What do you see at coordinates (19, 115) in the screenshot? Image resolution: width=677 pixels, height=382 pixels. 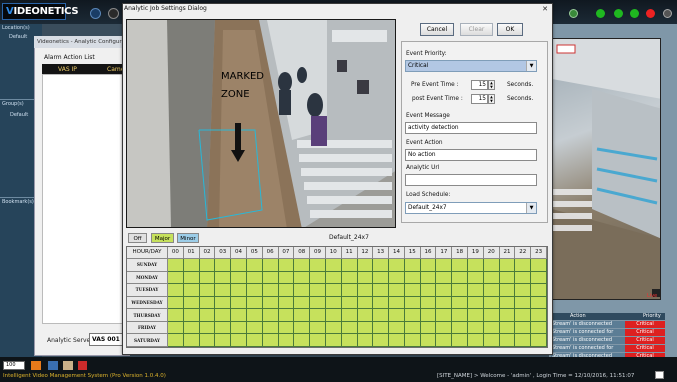 I see `group-item: Default` at bounding box center [19, 115].